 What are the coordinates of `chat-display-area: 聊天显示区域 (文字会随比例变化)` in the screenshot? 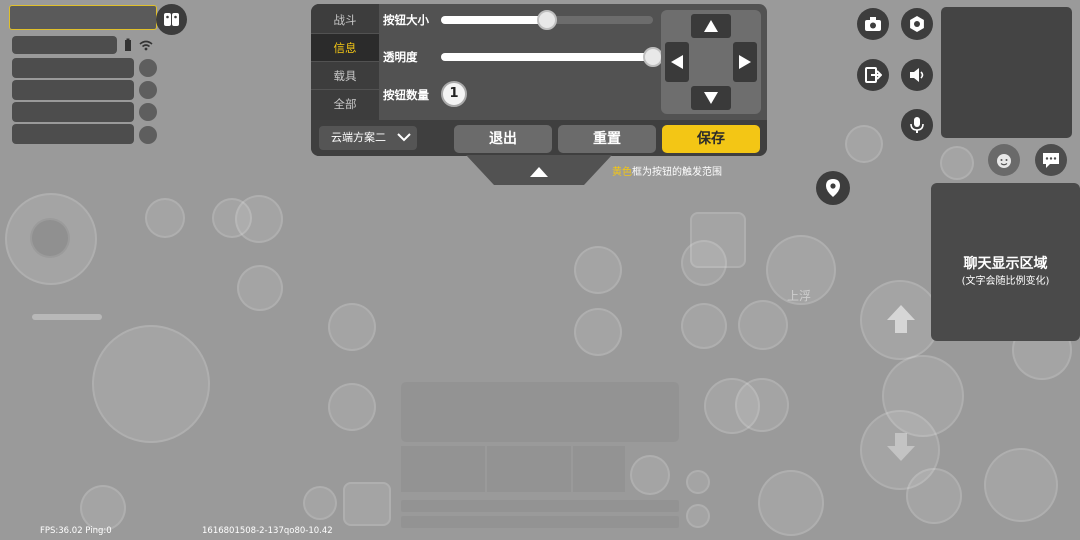 It's located at (1005, 262).